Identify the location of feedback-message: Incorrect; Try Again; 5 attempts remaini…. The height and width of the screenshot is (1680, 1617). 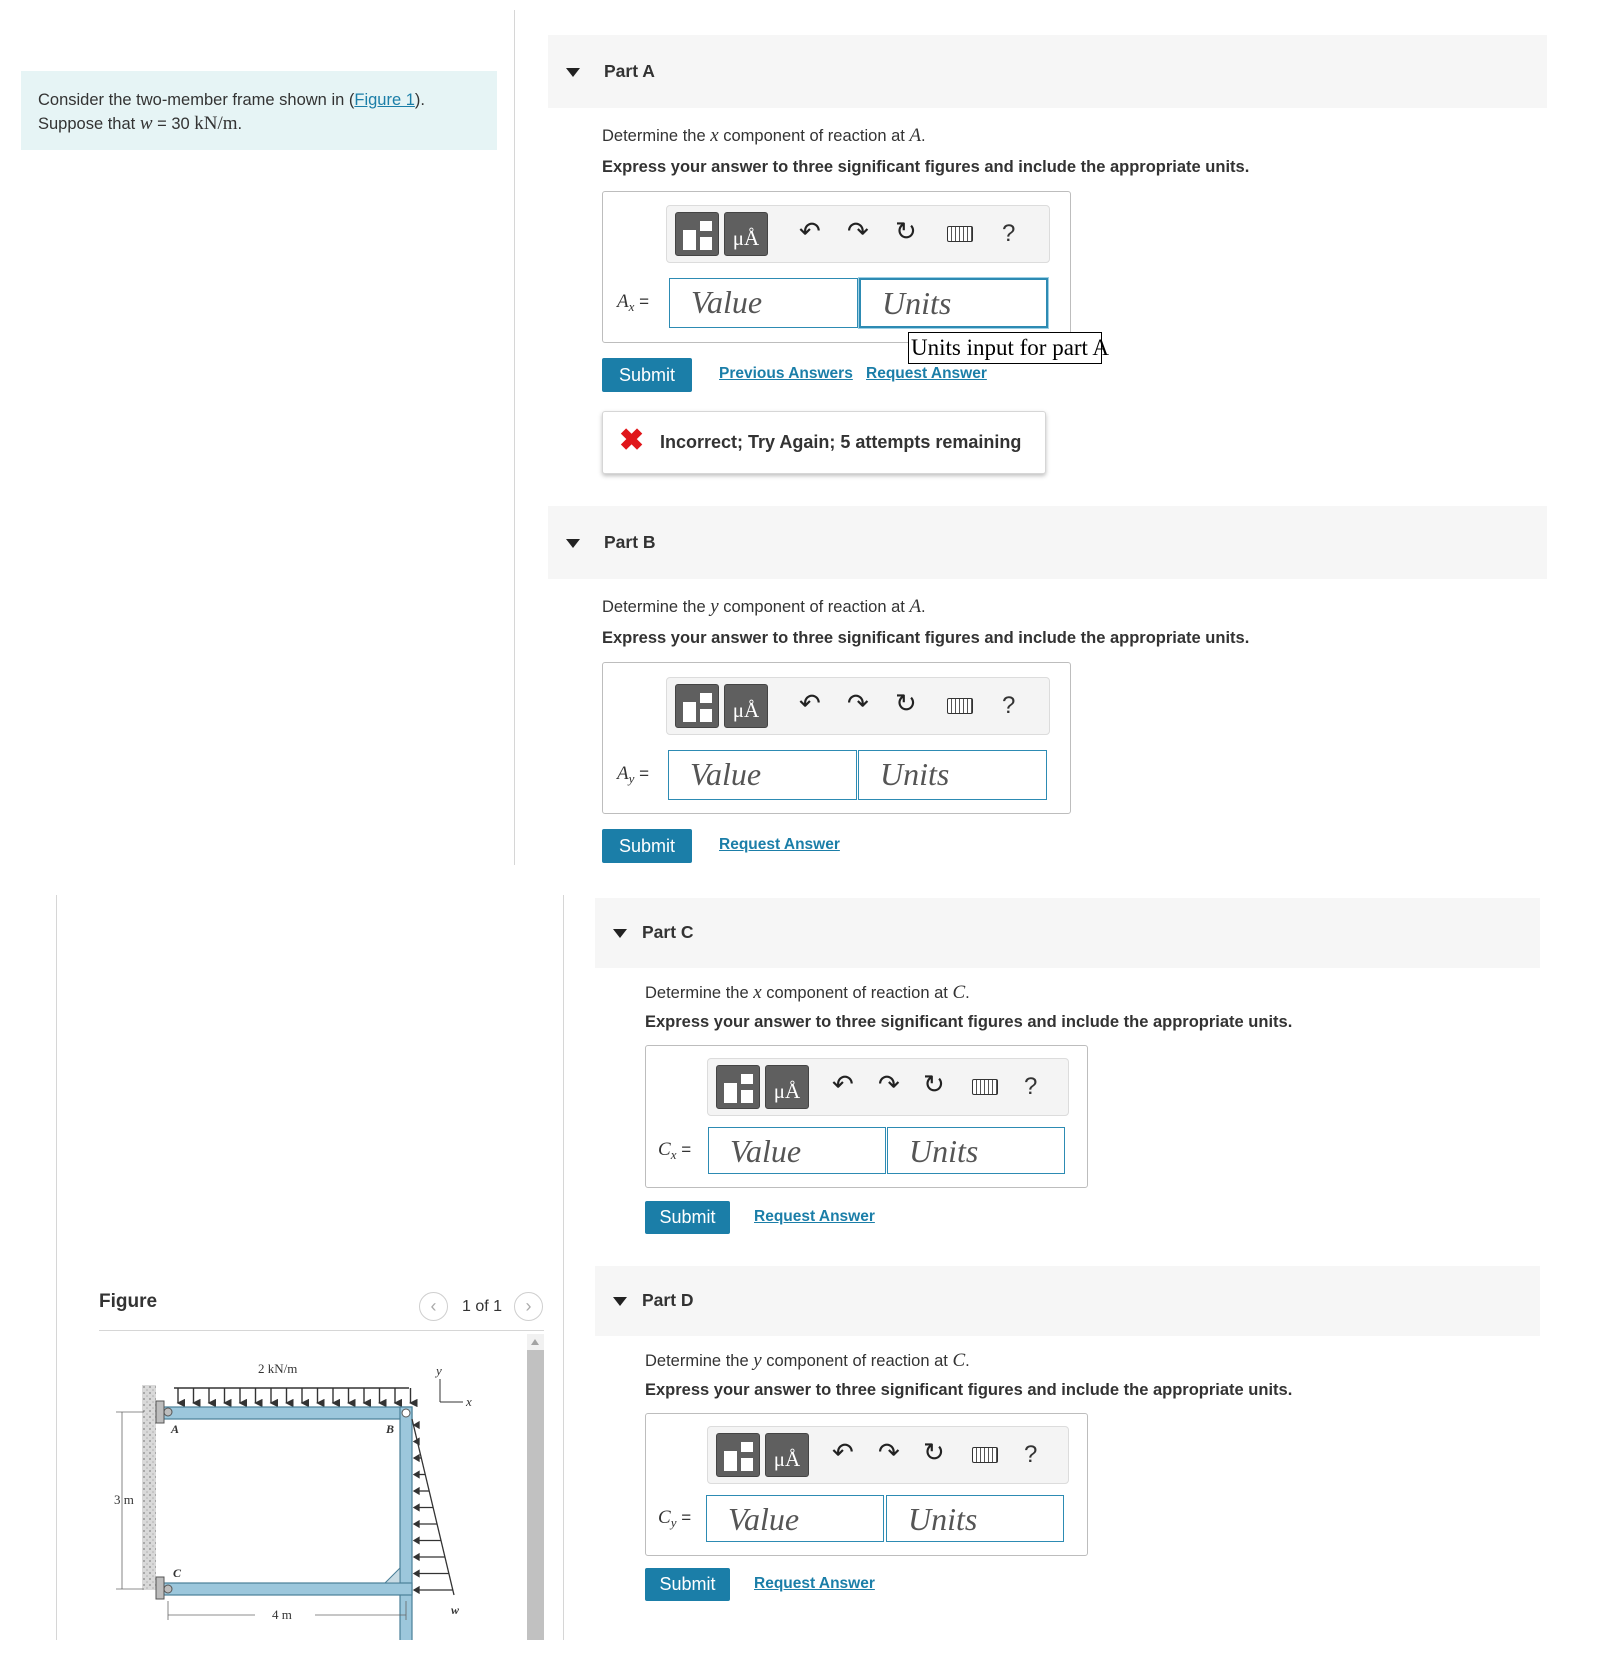
(841, 442).